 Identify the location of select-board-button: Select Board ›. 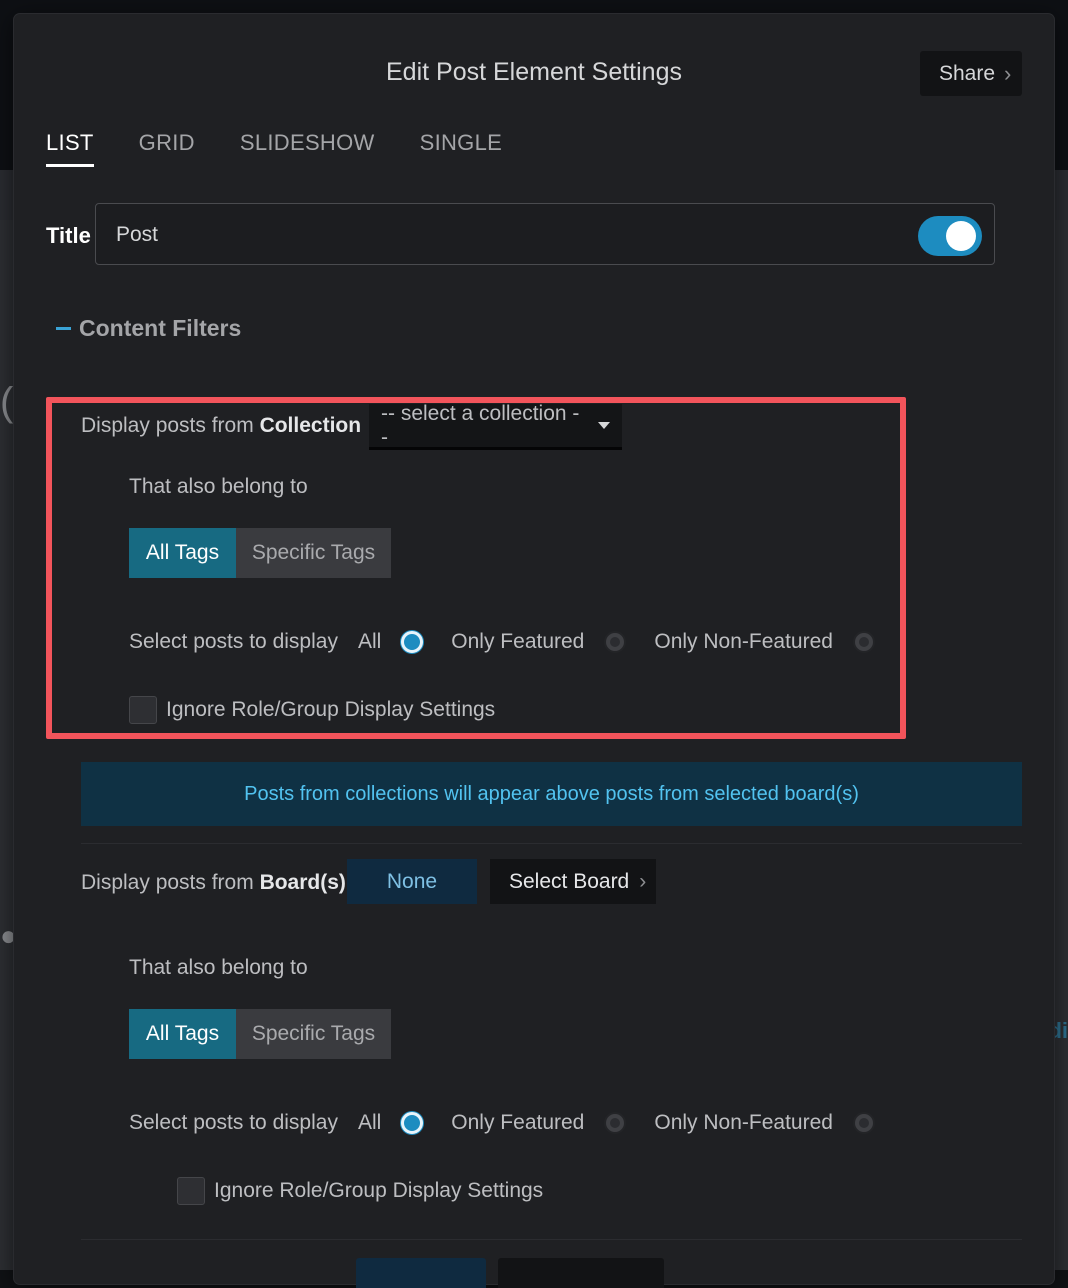
(573, 881).